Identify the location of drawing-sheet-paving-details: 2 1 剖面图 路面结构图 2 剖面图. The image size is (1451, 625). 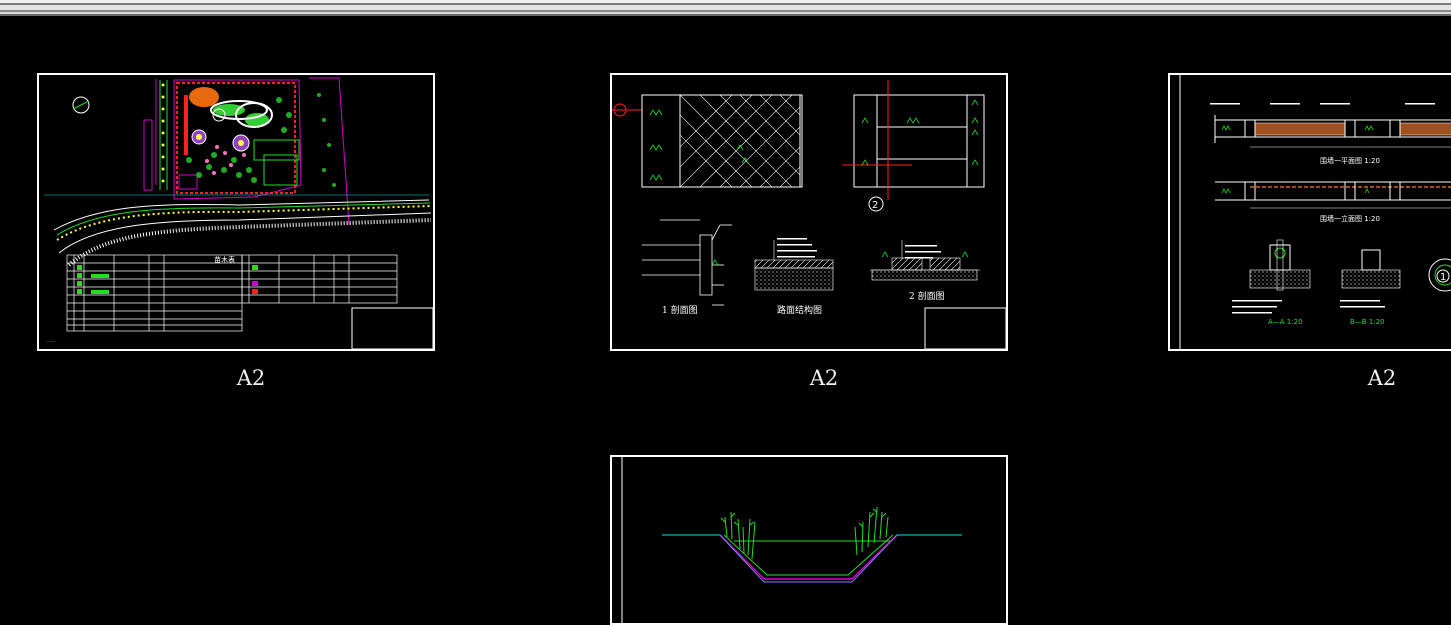
(809, 212).